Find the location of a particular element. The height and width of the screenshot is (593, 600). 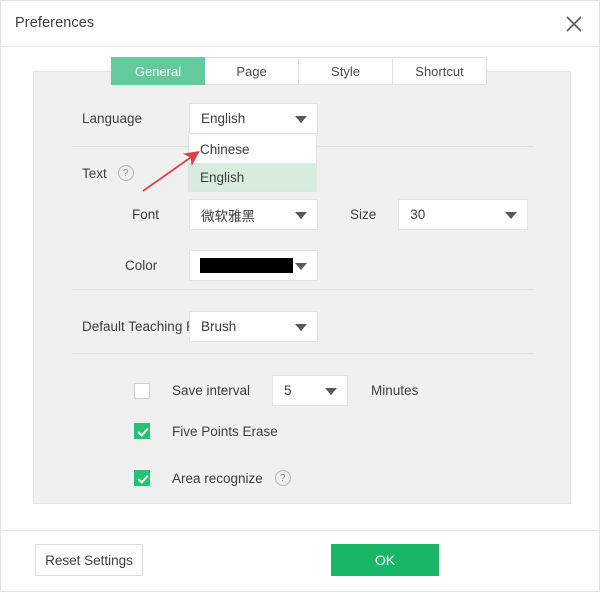

size-label: Size is located at coordinates (363, 214).